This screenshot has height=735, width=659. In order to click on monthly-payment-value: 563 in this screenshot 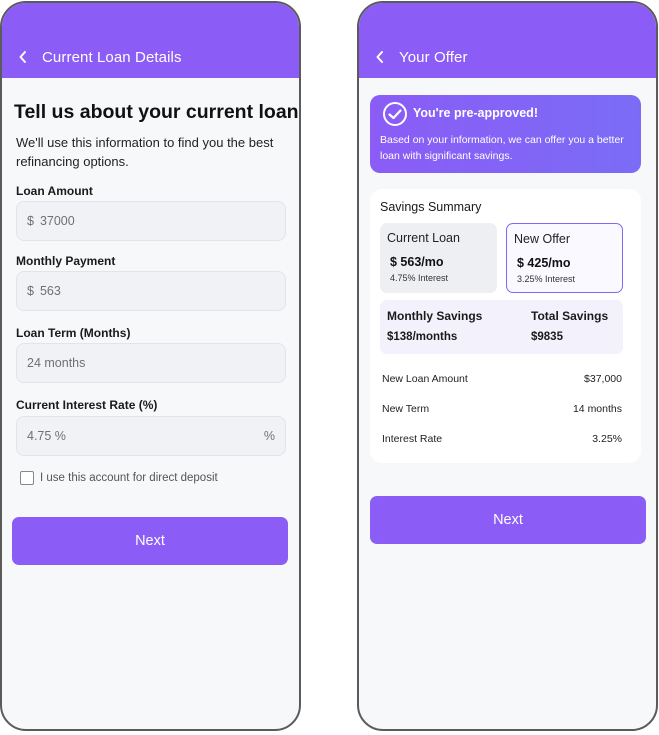, I will do `click(50, 291)`.